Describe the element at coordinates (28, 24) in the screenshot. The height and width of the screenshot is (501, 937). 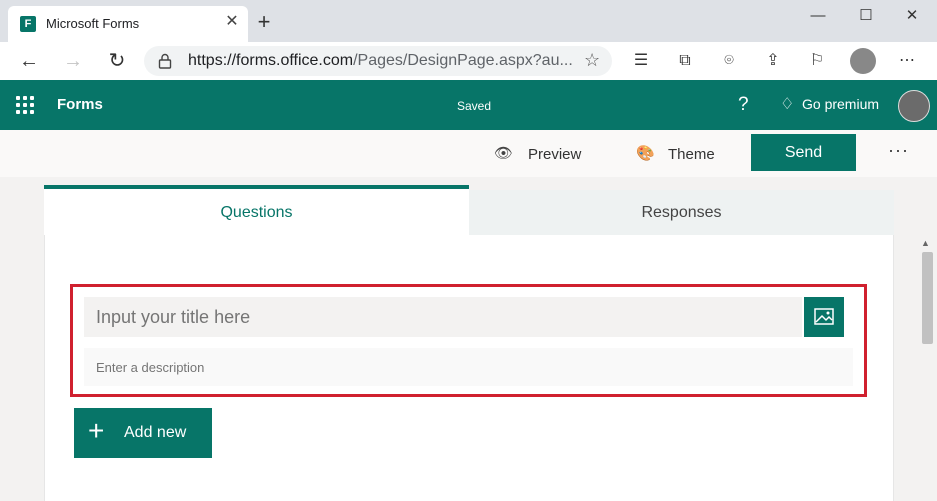
I see `forms-favicon-icon: F` at that location.